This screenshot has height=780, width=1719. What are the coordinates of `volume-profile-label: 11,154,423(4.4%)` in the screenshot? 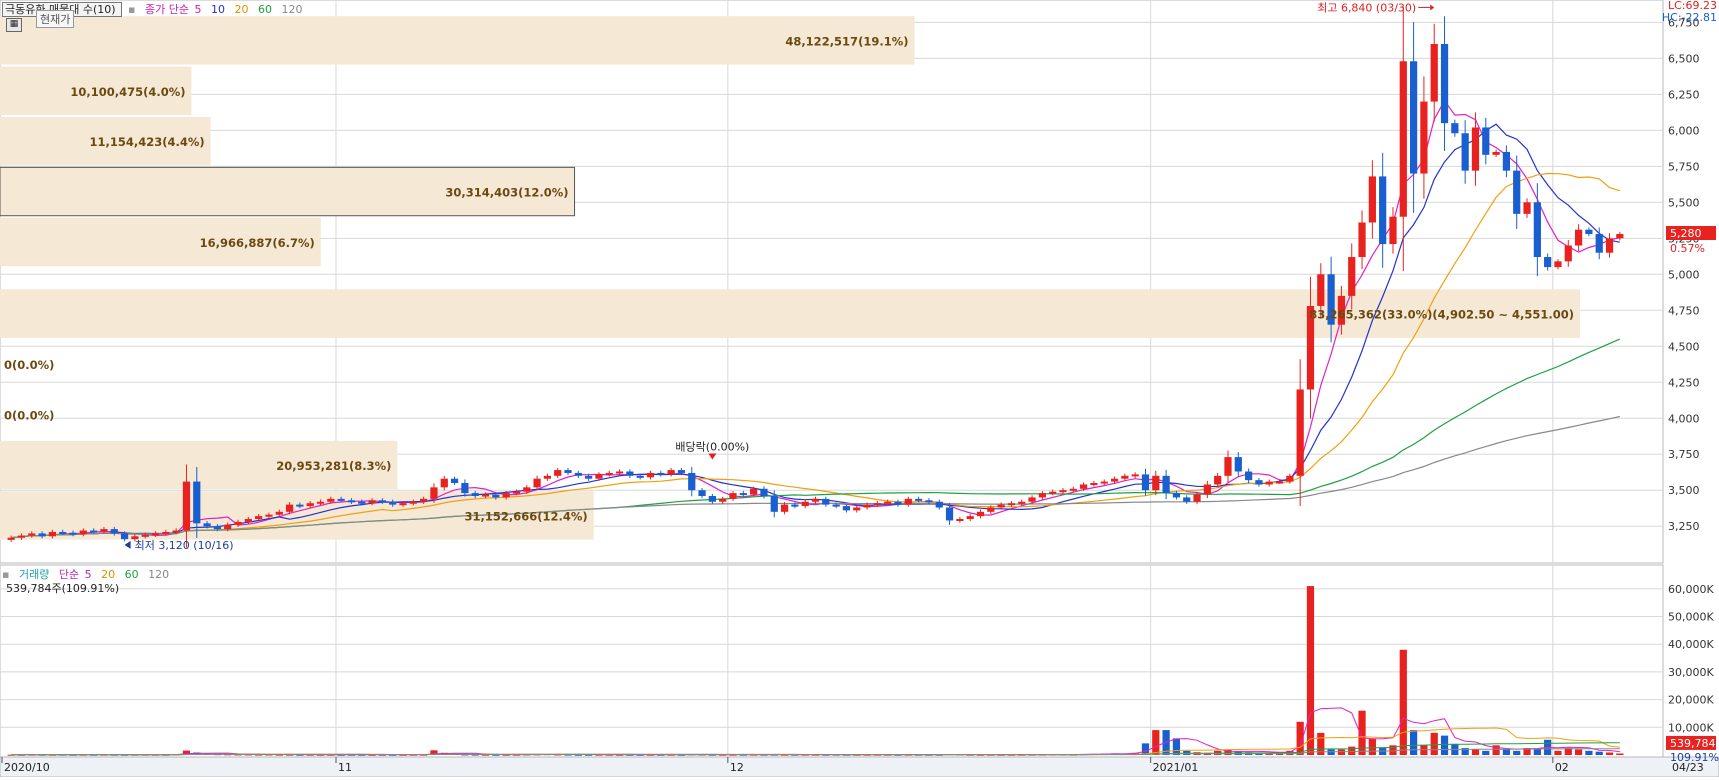 It's located at (146, 142).